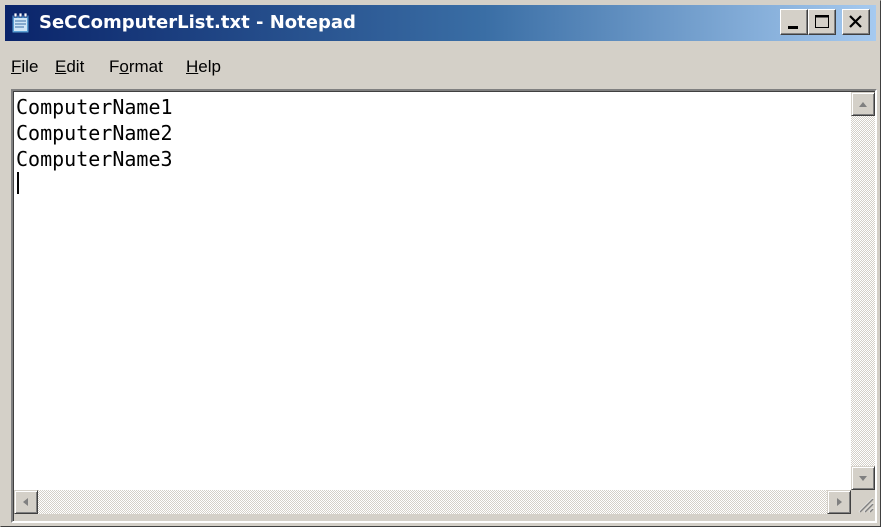 Image resolution: width=881 pixels, height=527 pixels. What do you see at coordinates (94, 159) in the screenshot?
I see `editor-line: ComputerName3` at bounding box center [94, 159].